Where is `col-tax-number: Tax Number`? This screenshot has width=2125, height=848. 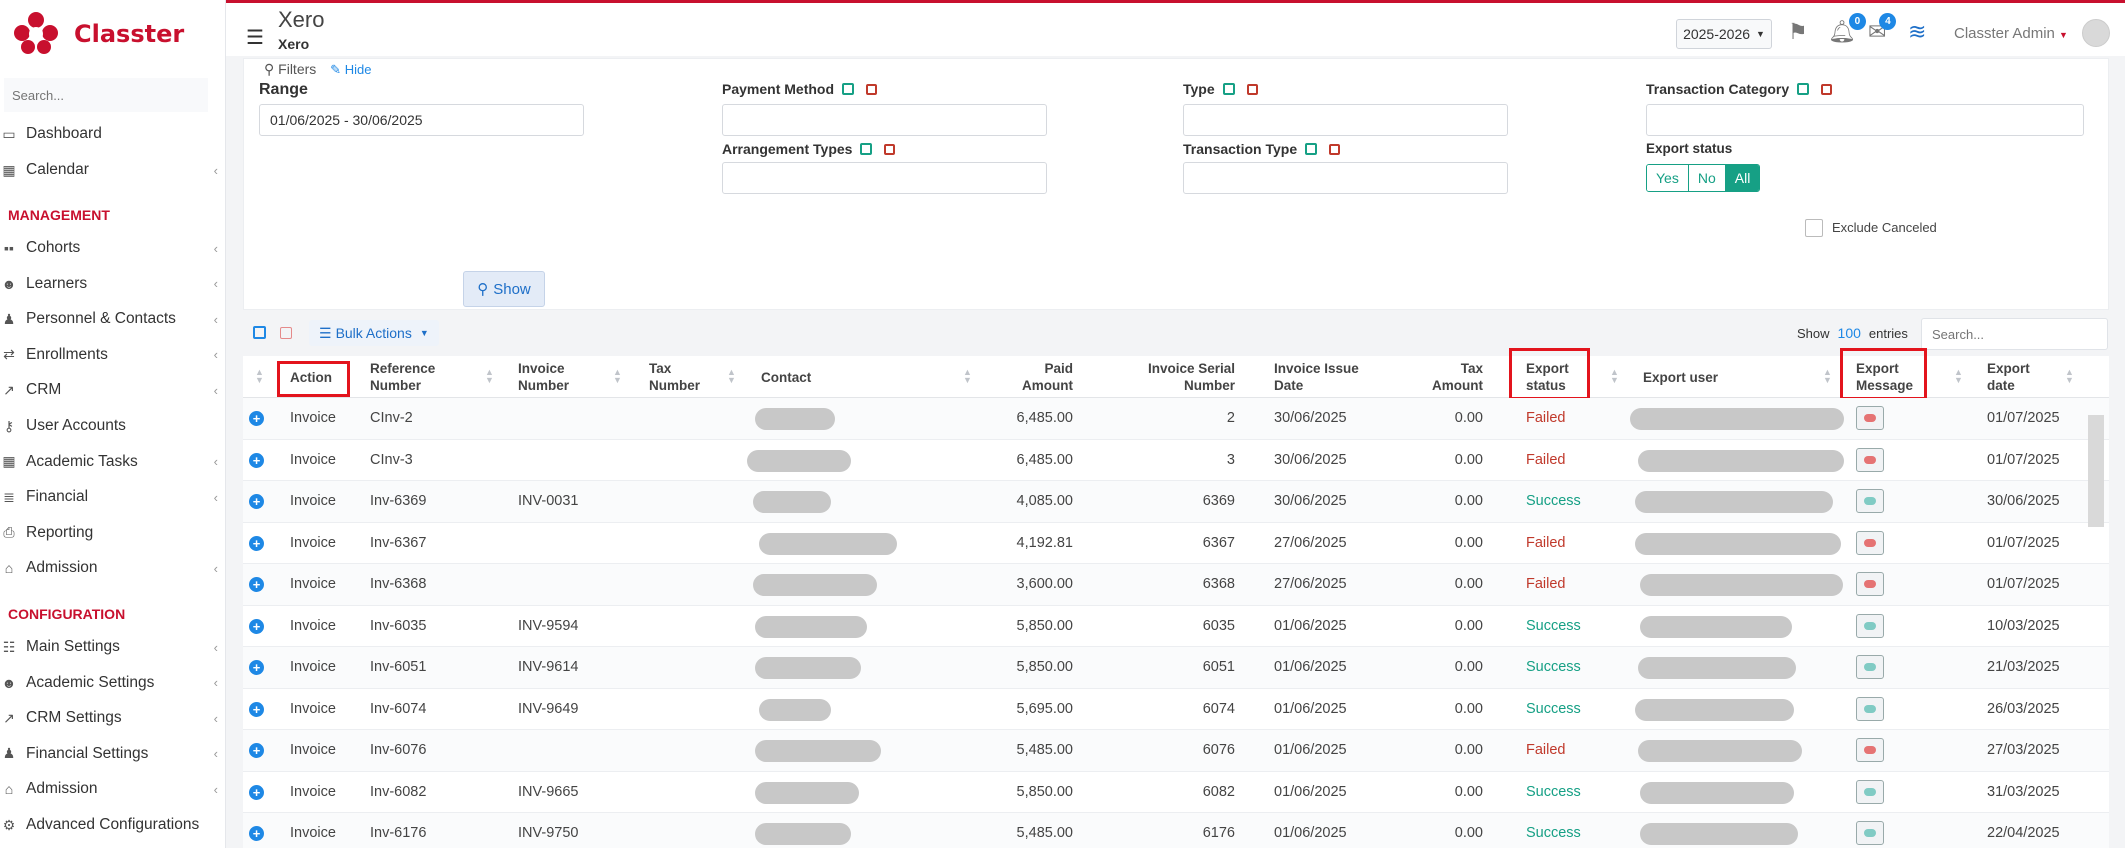 col-tax-number: Tax Number is located at coordinates (679, 377).